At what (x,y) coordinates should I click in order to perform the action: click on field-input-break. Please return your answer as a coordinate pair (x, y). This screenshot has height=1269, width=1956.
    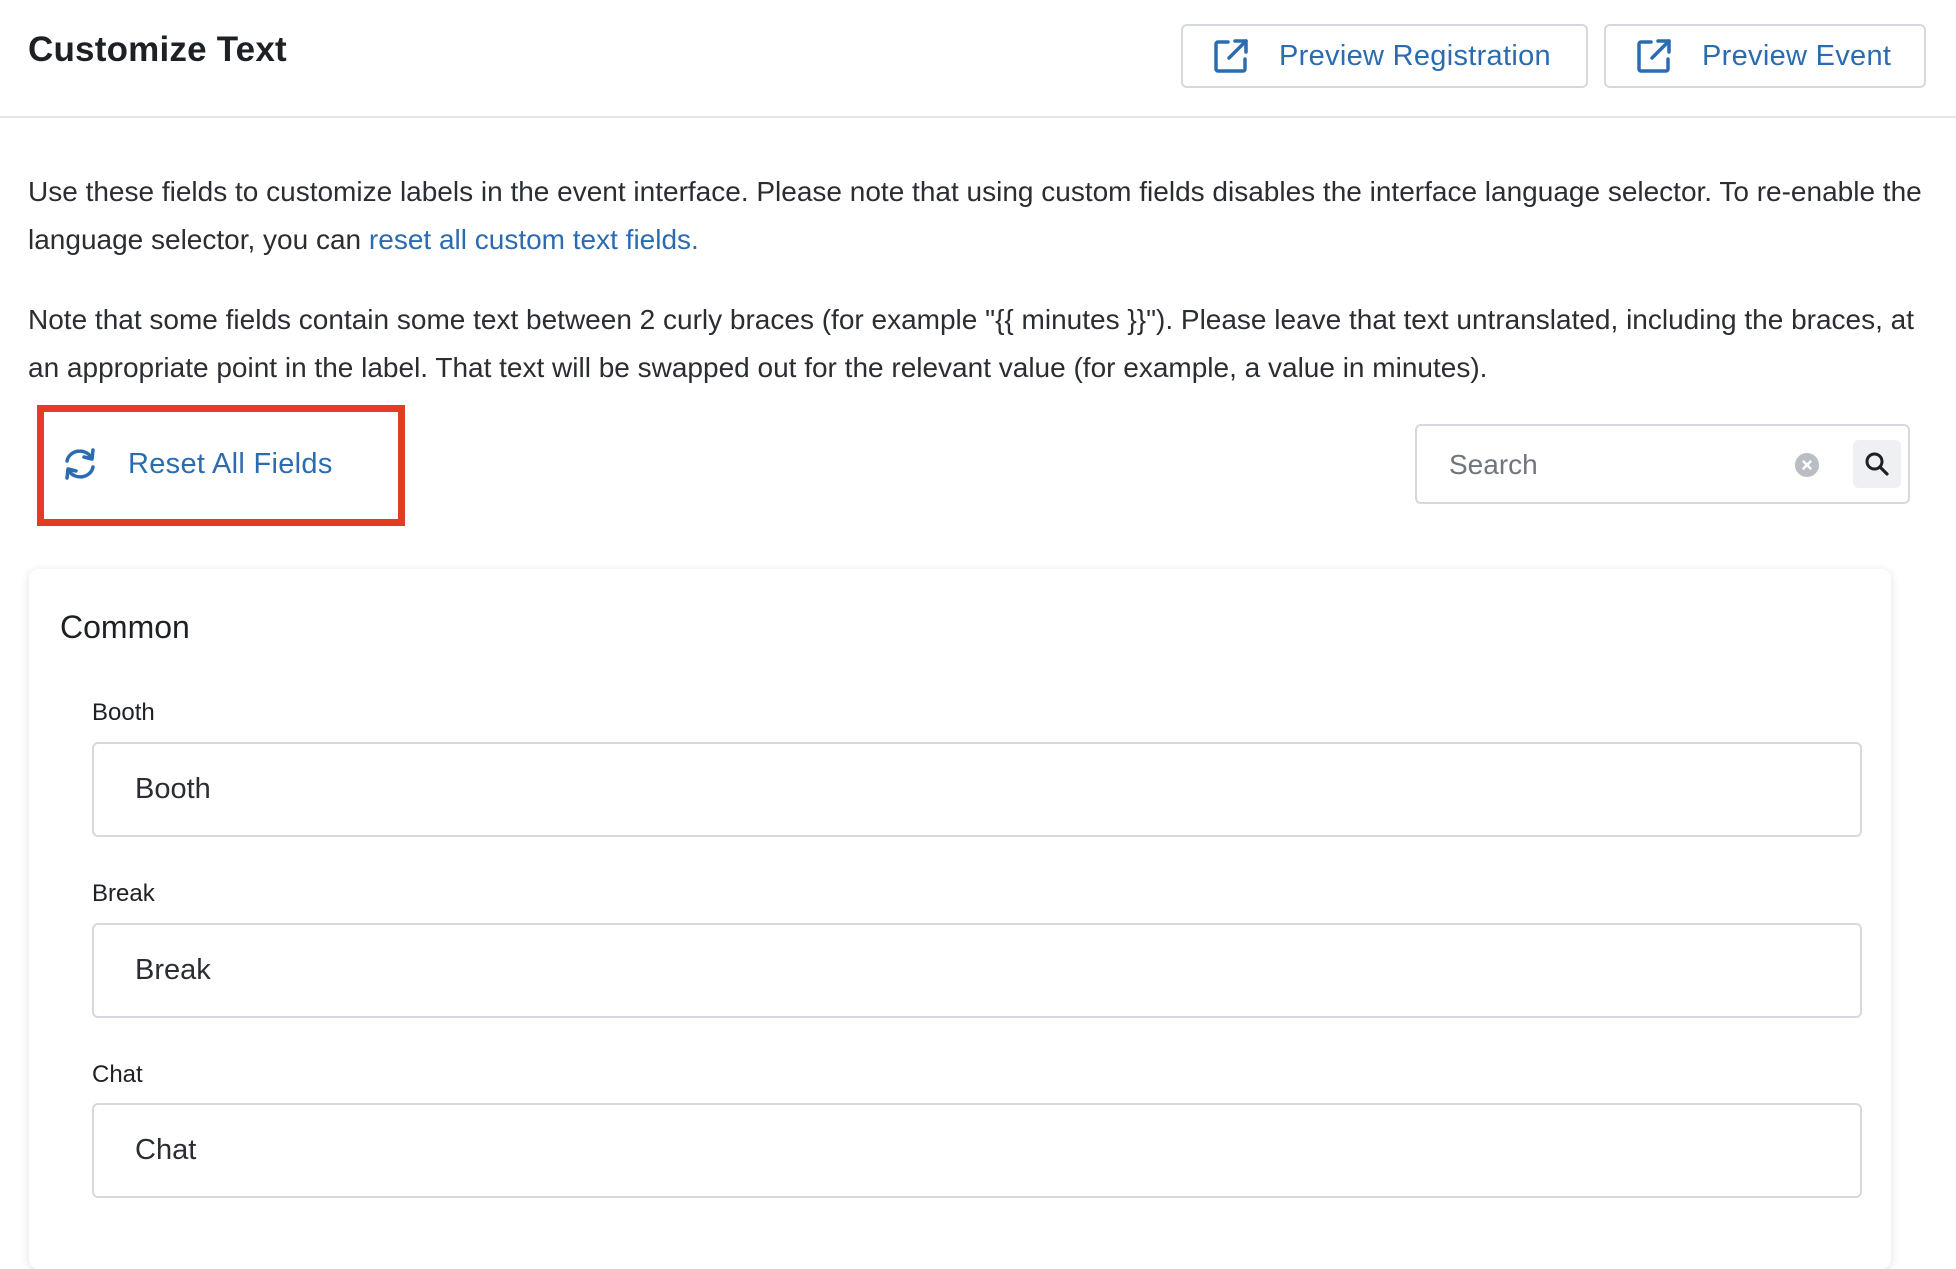
    Looking at the image, I should click on (977, 970).